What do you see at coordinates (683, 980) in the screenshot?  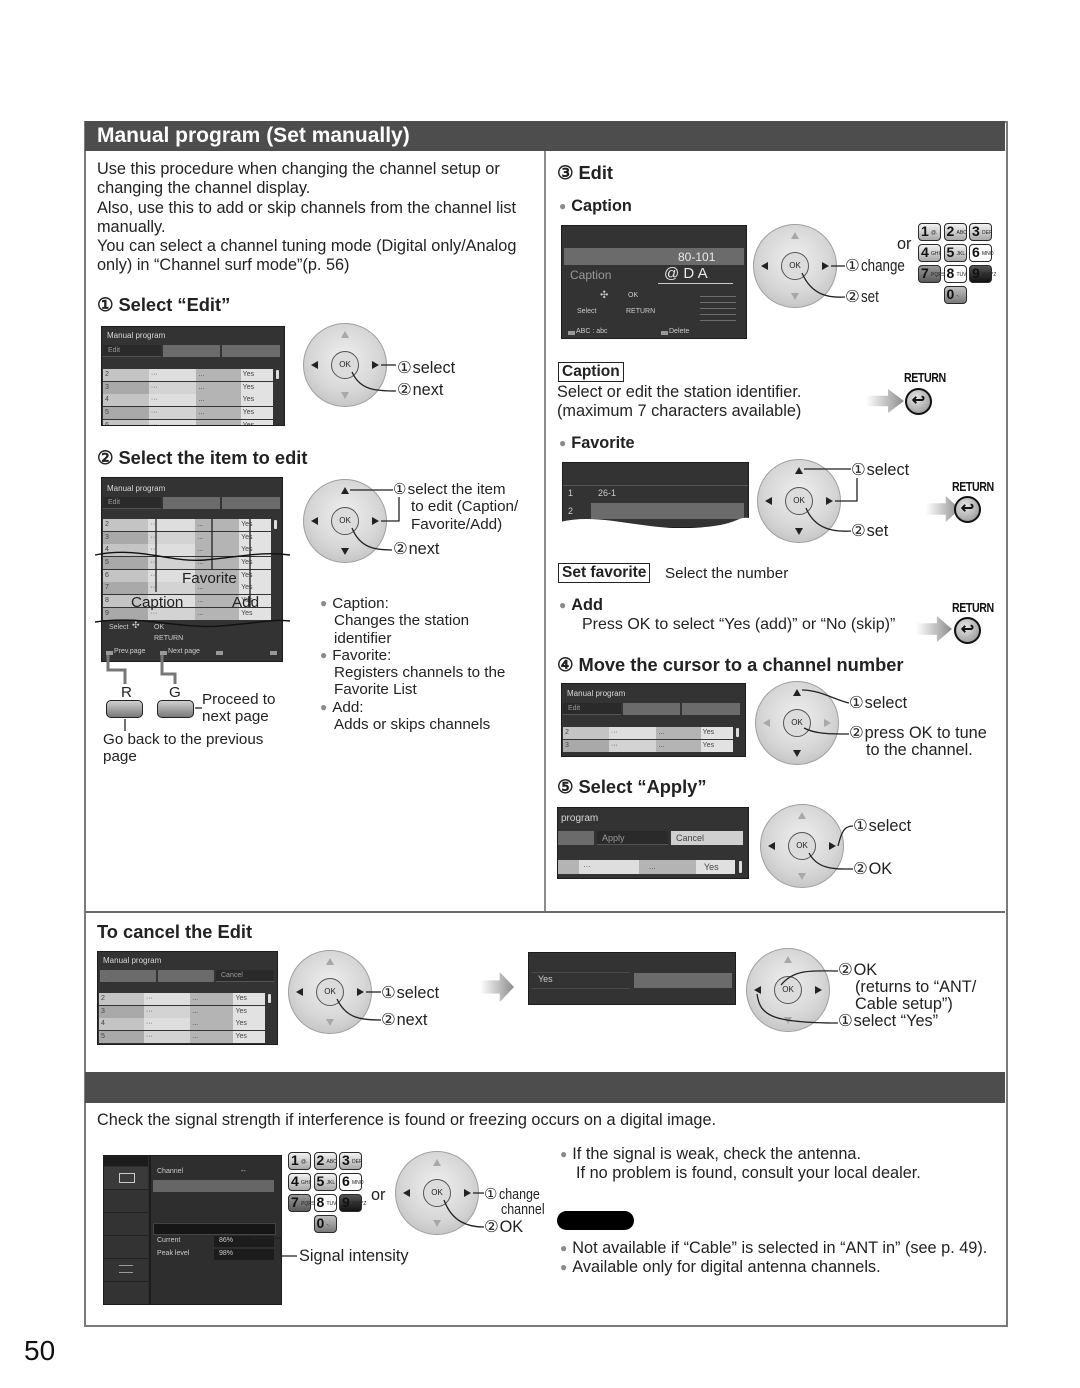 I see `option-no` at bounding box center [683, 980].